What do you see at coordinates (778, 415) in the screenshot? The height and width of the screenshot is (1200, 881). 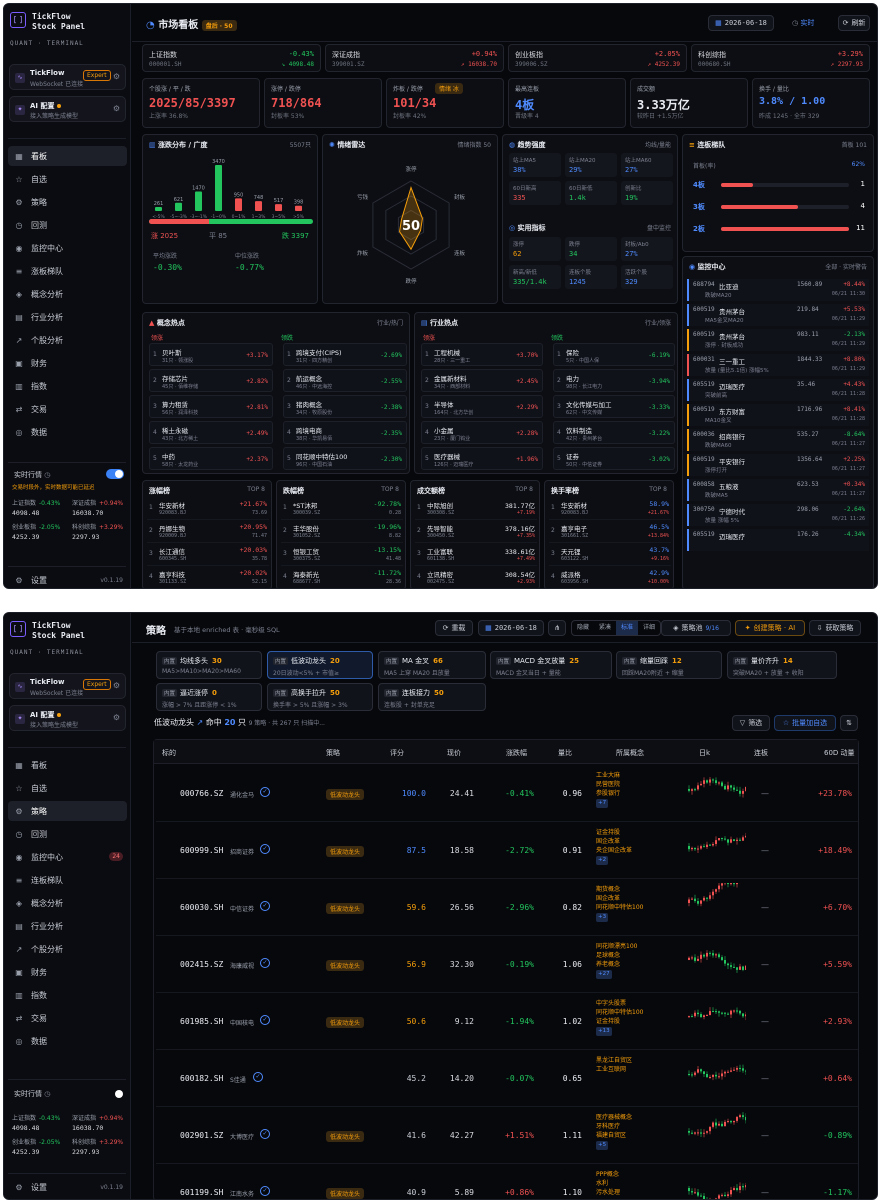 I see `monitor-item: 600519 东方财富 MA10金叉 1716.96 +8.41% 06/21 11:28` at bounding box center [778, 415].